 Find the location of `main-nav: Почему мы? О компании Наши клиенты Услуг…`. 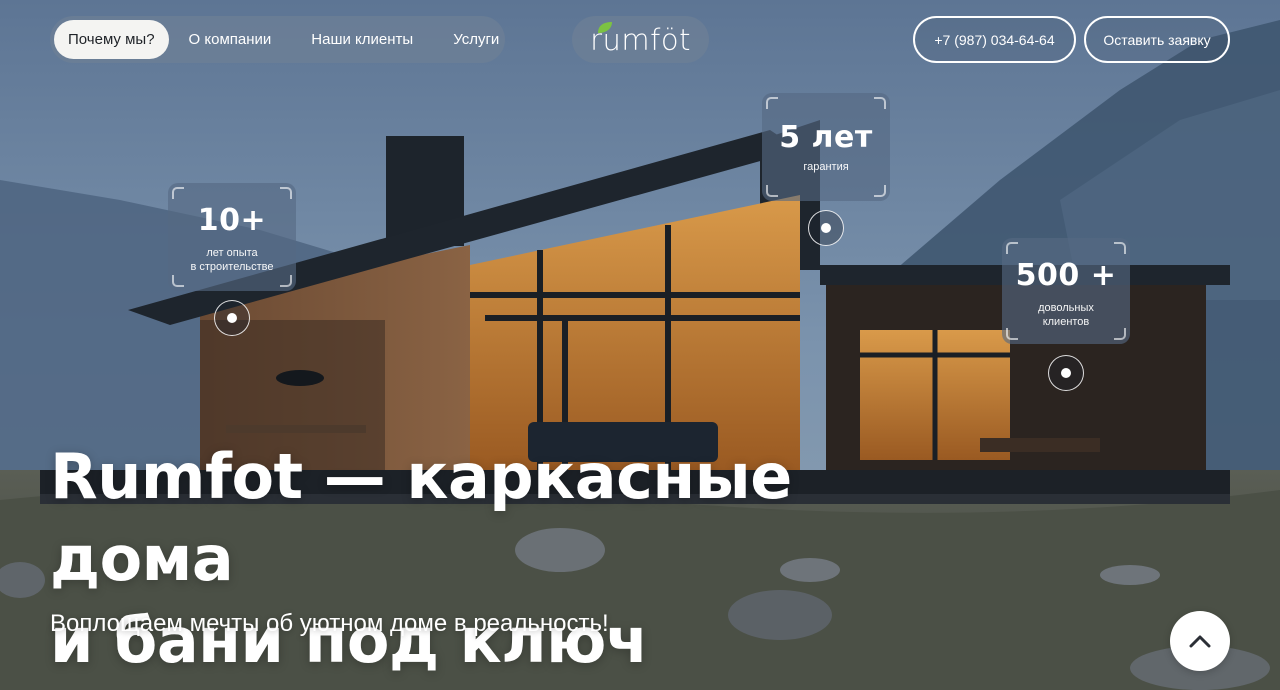

main-nav: Почему мы? О компании Наши клиенты Услуг… is located at coordinates (277, 39).